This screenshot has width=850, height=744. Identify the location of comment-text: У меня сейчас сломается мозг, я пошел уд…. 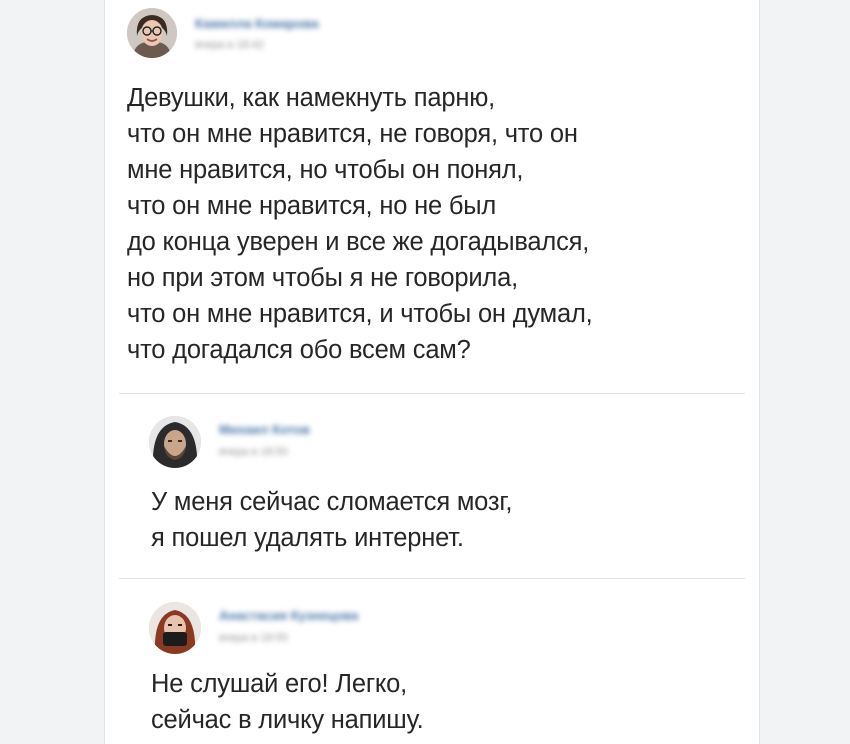
(332, 520).